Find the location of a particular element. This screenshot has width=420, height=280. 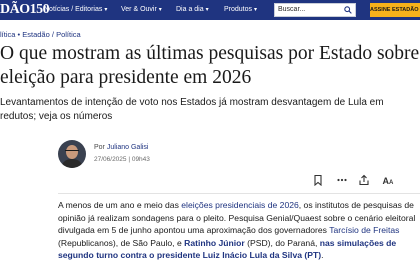

body-text-segment: . is located at coordinates (322, 255).